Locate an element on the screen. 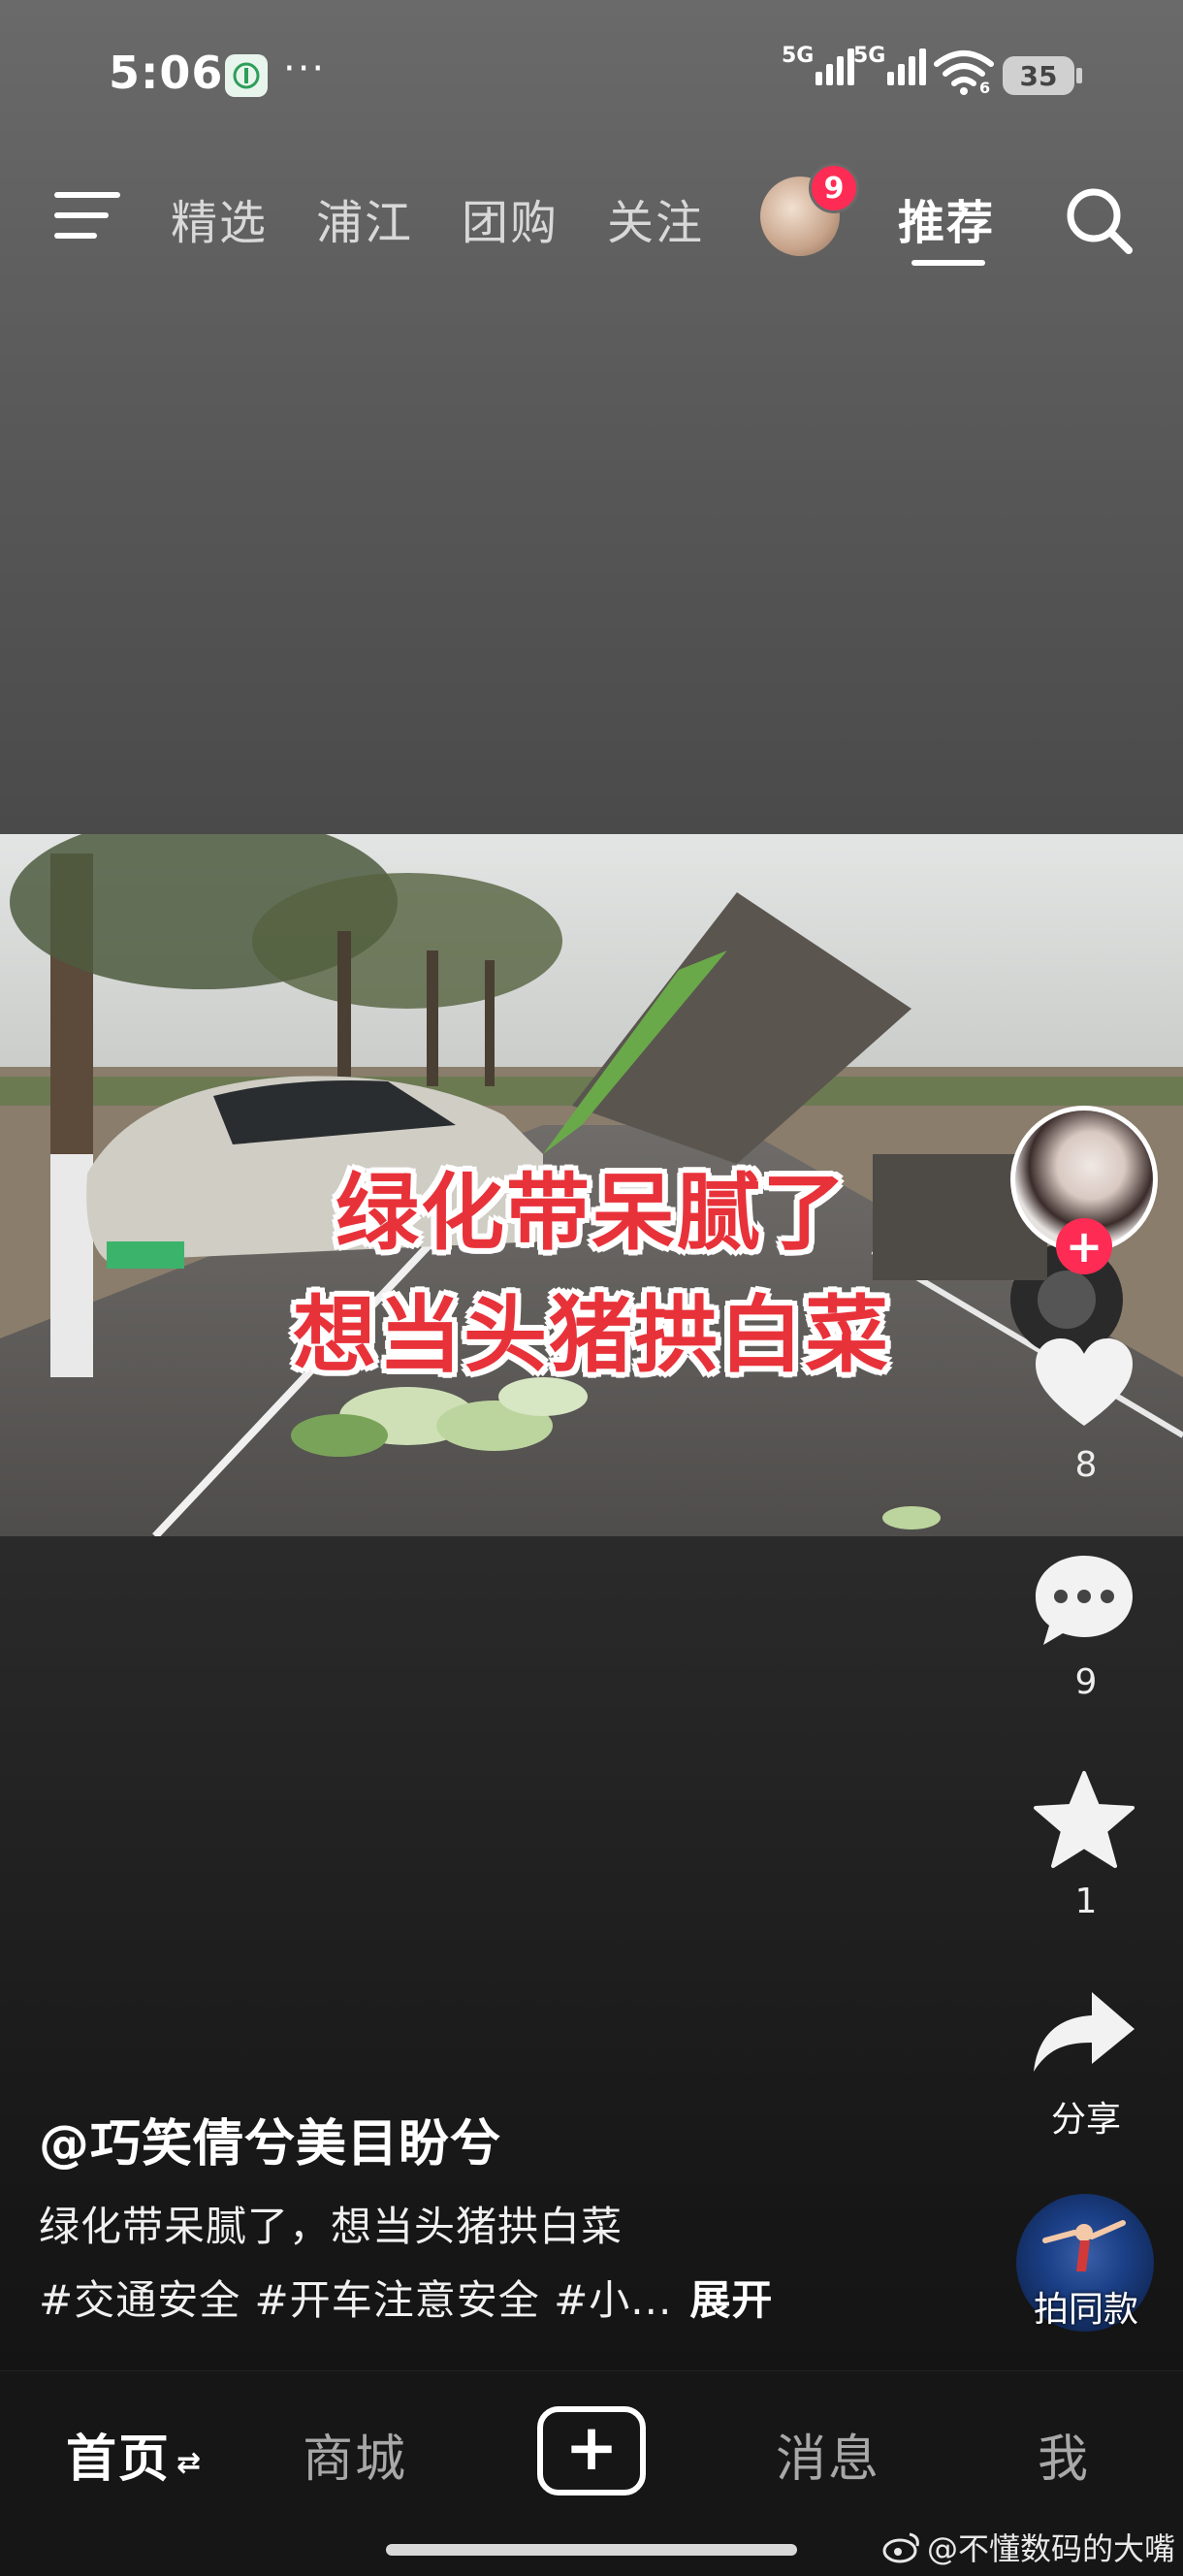  tab-messages: 消息 is located at coordinates (828, 2454).